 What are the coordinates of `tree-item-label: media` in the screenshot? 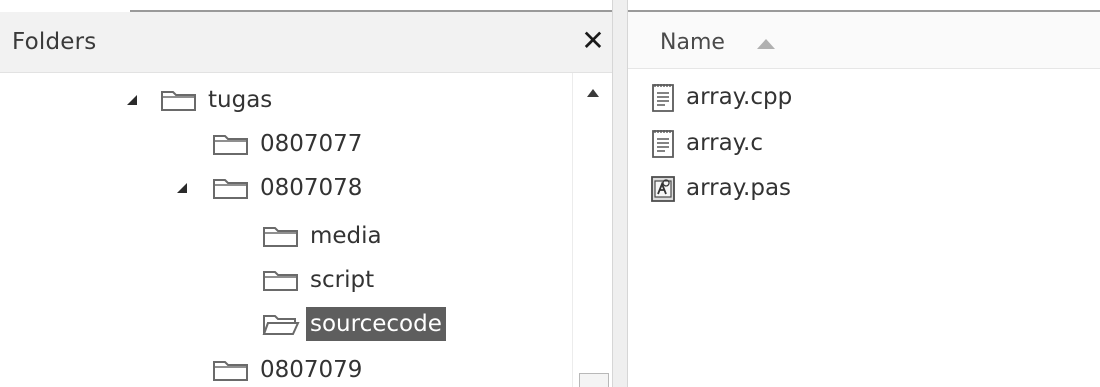 It's located at (346, 236).